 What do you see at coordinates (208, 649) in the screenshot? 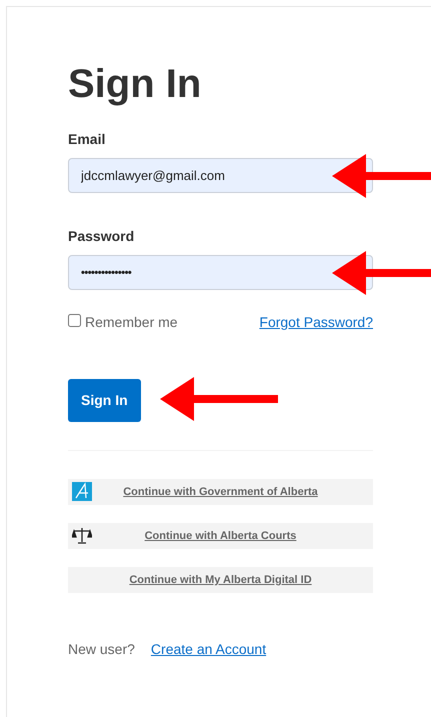
I see `create-account-link: Create an Account` at bounding box center [208, 649].